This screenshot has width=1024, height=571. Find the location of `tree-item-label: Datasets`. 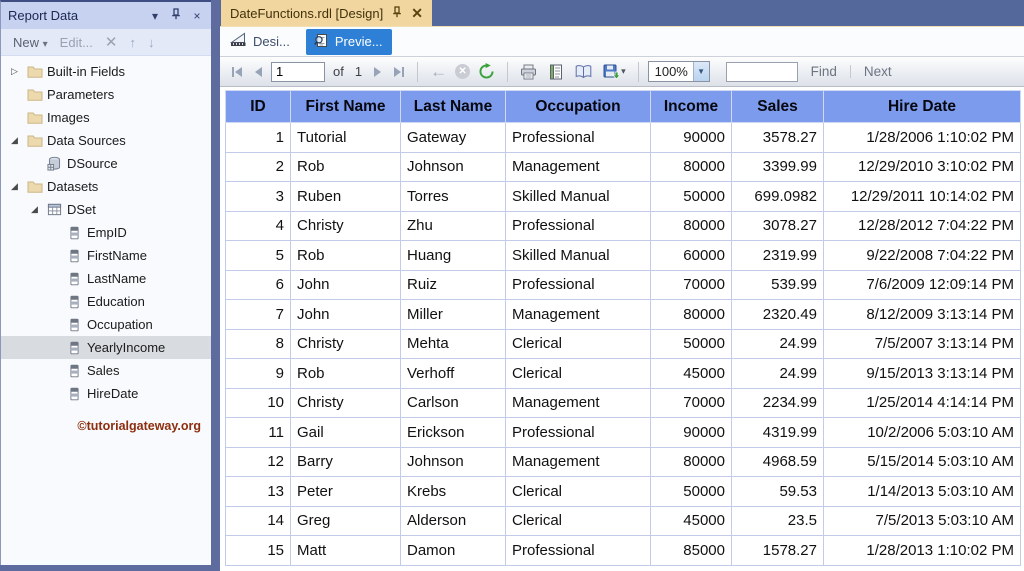

tree-item-label: Datasets is located at coordinates (73, 186).